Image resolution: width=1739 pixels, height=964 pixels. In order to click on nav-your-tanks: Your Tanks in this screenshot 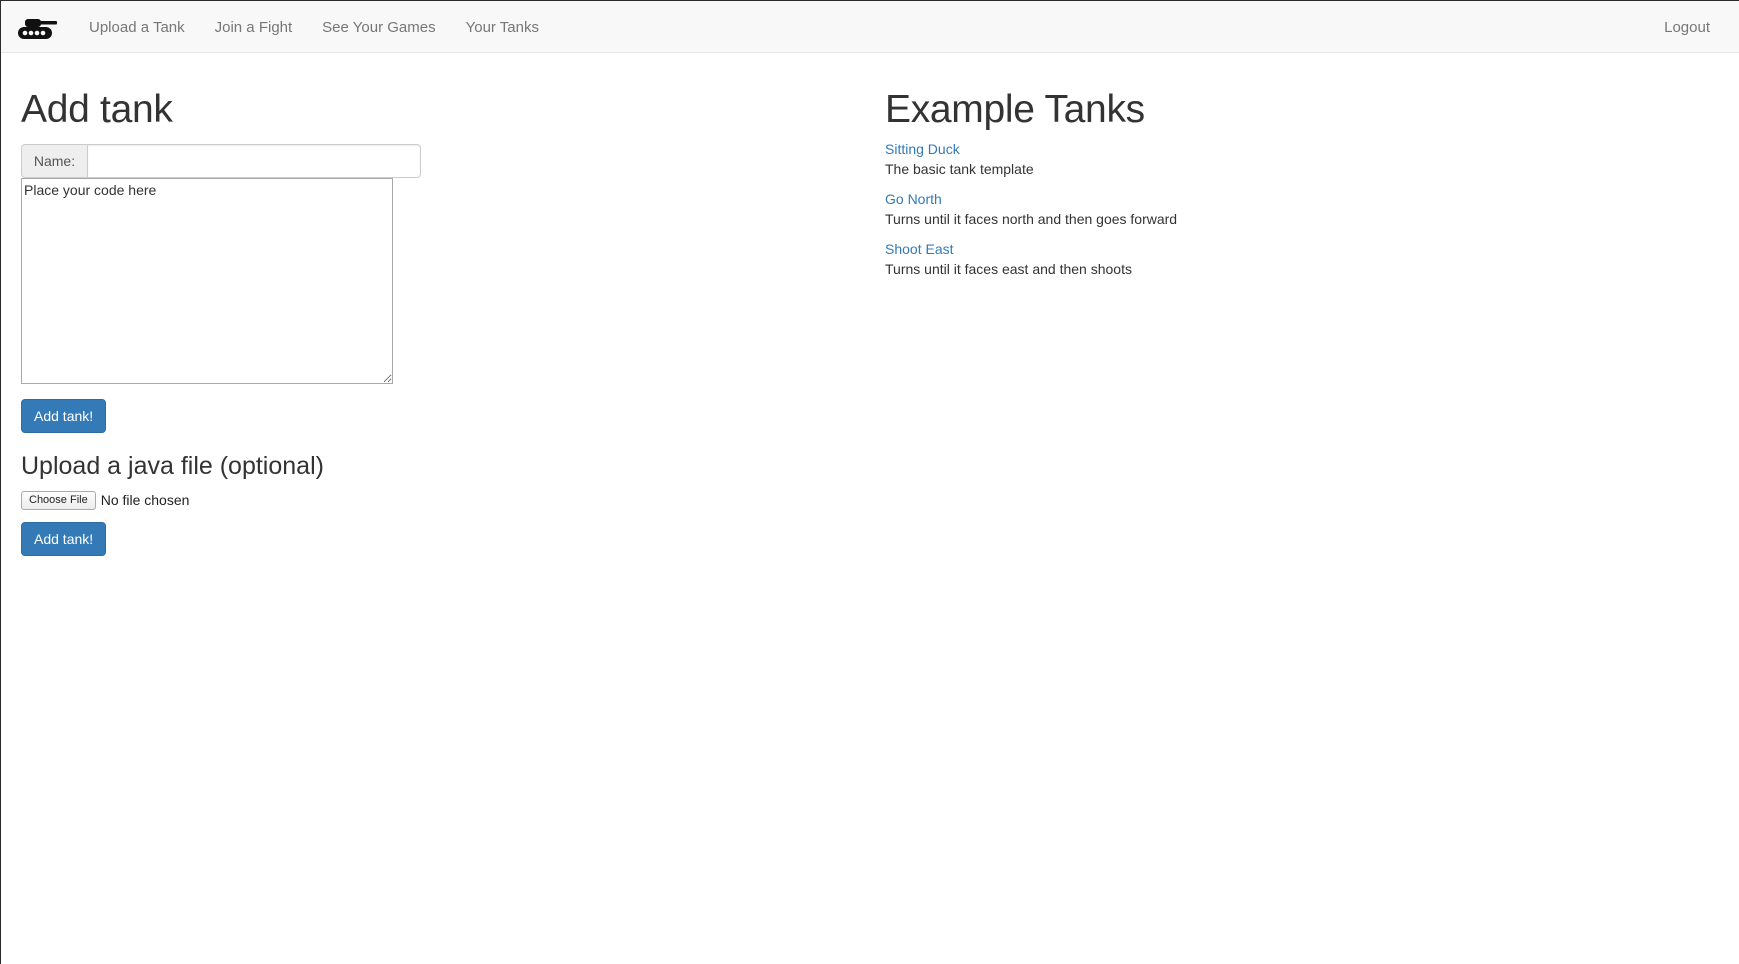, I will do `click(502, 27)`.